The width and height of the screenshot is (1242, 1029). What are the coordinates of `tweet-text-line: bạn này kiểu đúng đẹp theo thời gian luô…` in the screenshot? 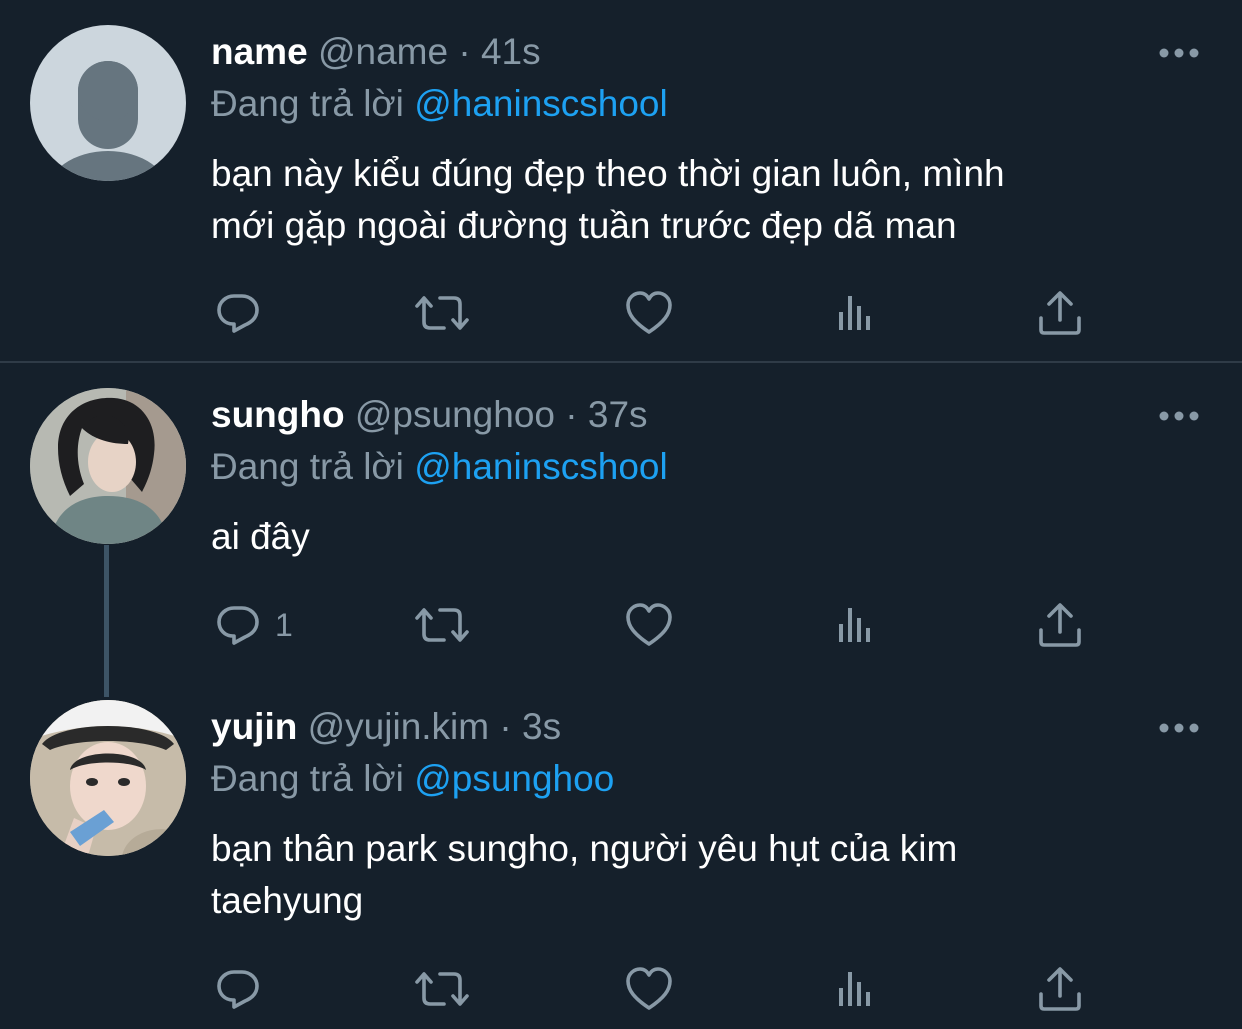 It's located at (608, 173).